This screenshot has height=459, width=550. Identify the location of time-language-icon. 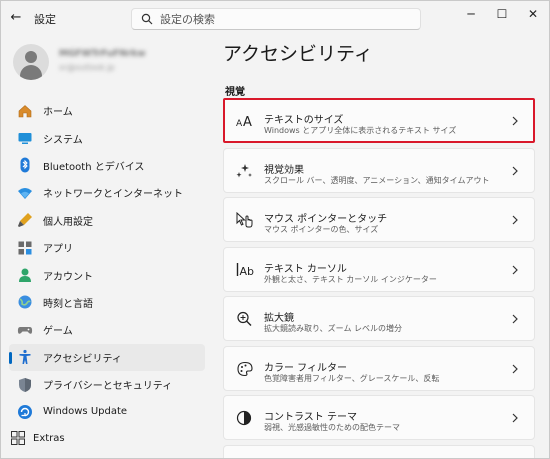
(25, 302).